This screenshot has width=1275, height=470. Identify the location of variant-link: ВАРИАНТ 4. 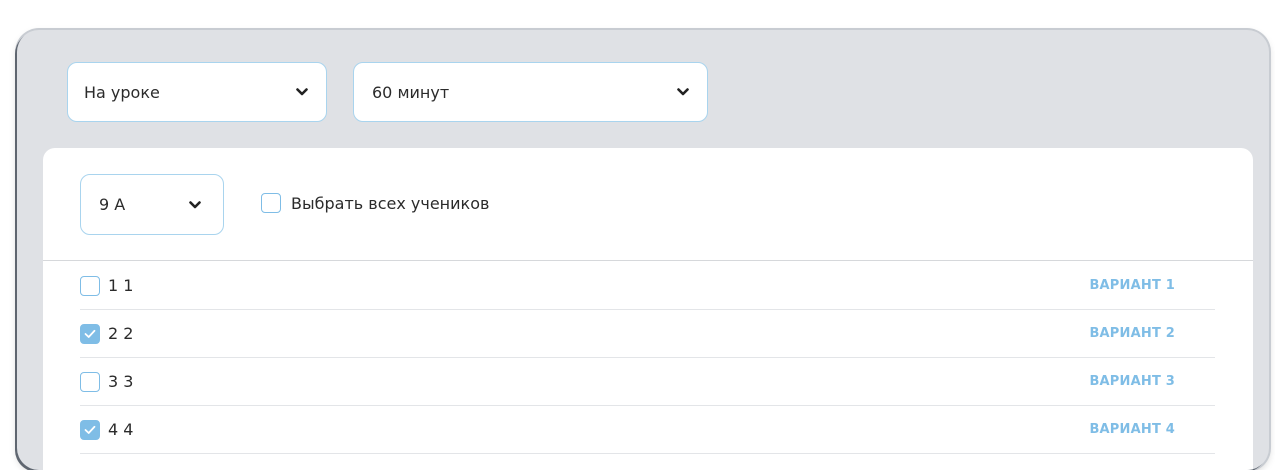
(1132, 429).